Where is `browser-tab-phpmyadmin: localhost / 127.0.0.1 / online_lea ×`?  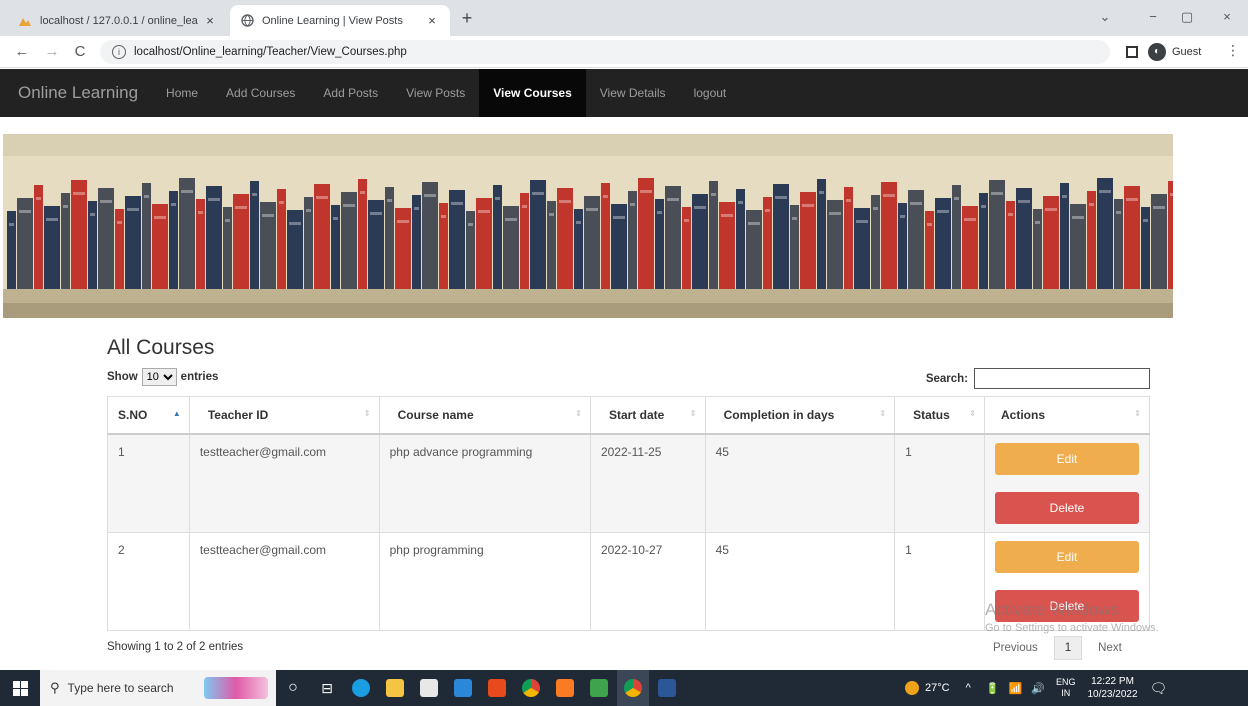 browser-tab-phpmyadmin: localhost / 127.0.0.1 / online_lea × is located at coordinates (118, 20).